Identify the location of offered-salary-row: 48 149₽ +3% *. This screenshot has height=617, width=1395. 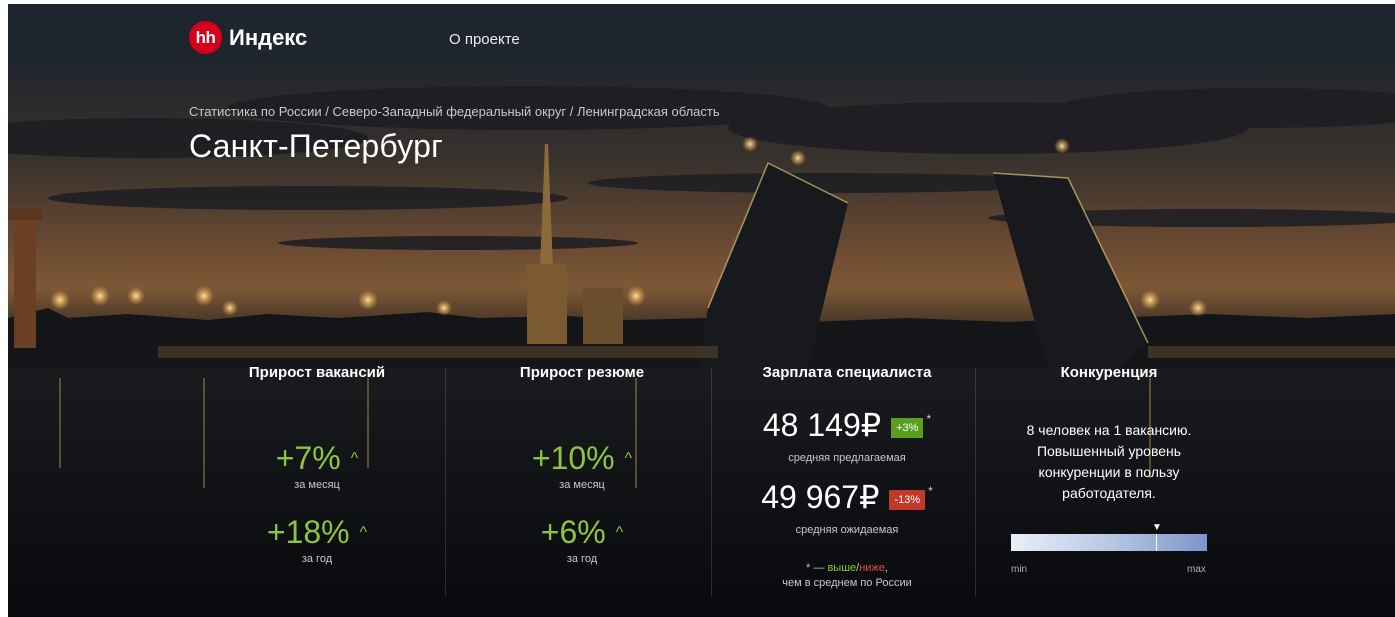
(847, 425).